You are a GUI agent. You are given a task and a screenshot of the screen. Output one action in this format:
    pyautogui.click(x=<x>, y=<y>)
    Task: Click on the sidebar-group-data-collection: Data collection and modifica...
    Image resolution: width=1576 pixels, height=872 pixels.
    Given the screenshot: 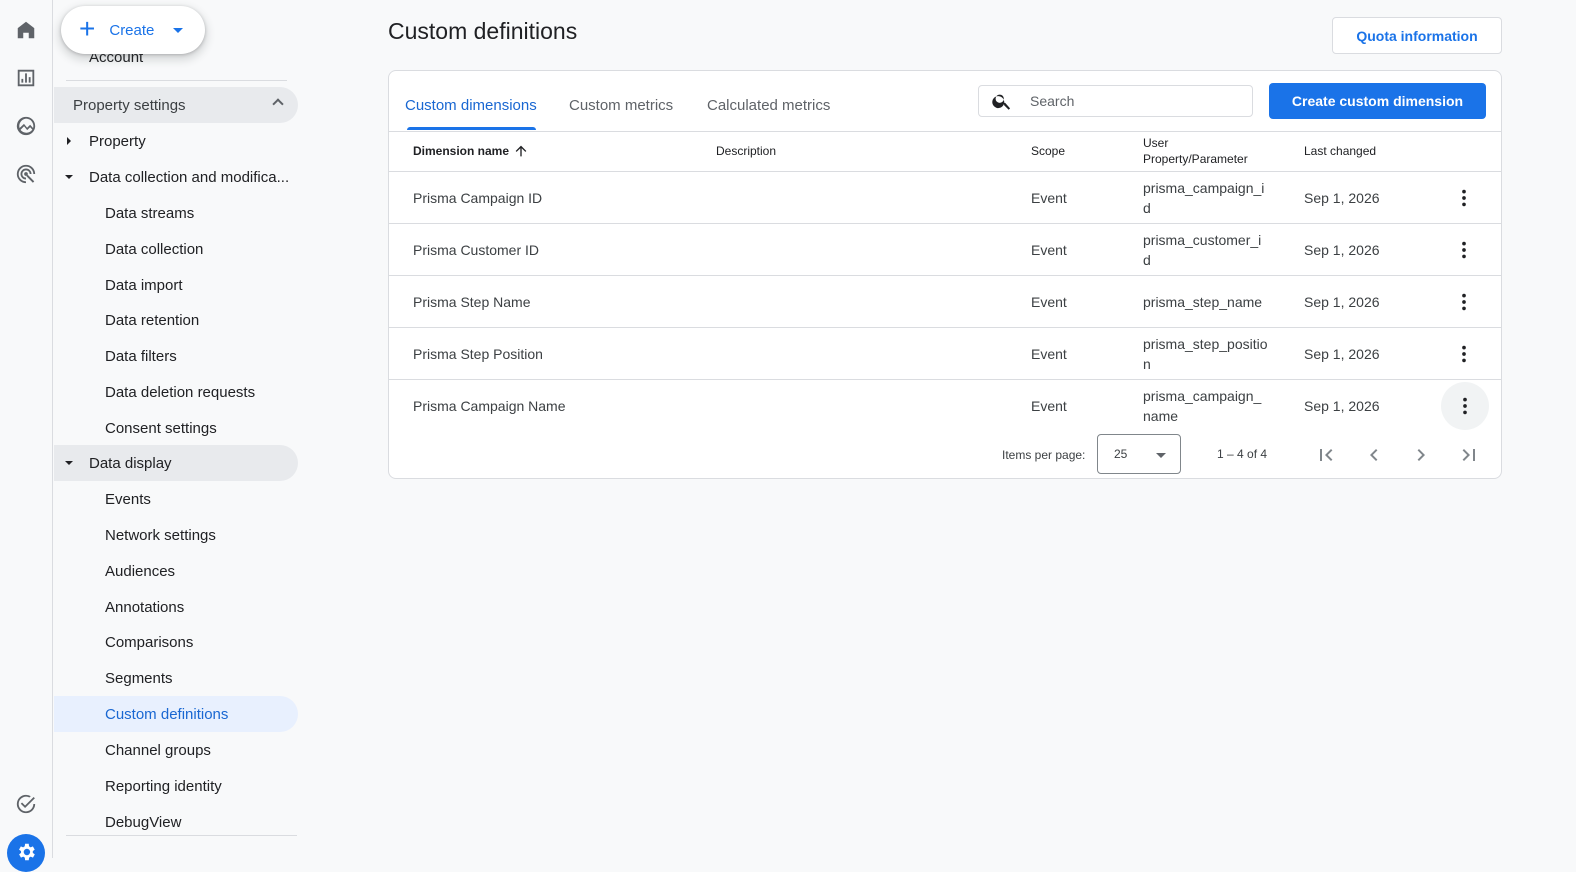 What is the action you would take?
    pyautogui.click(x=176, y=177)
    